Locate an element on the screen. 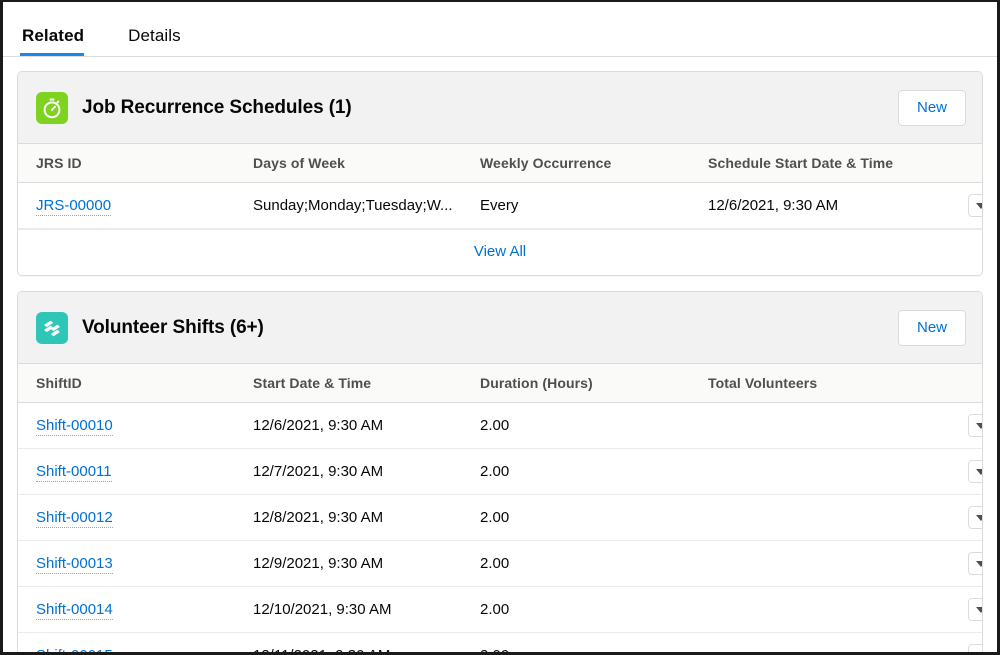  cell-start-date-time: 12/8/2021, 9:30 AM is located at coordinates (366, 517).